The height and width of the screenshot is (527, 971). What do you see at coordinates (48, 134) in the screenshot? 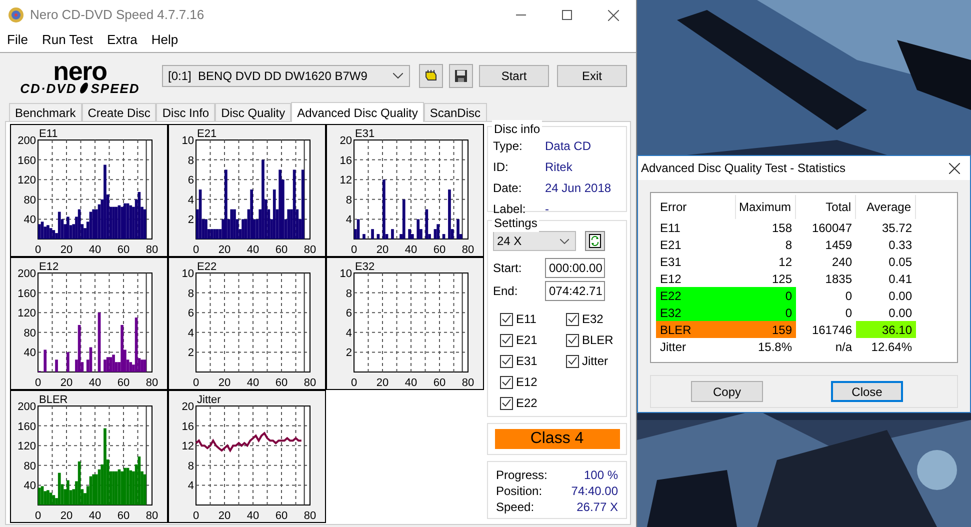
I see `chart-title: E11` at bounding box center [48, 134].